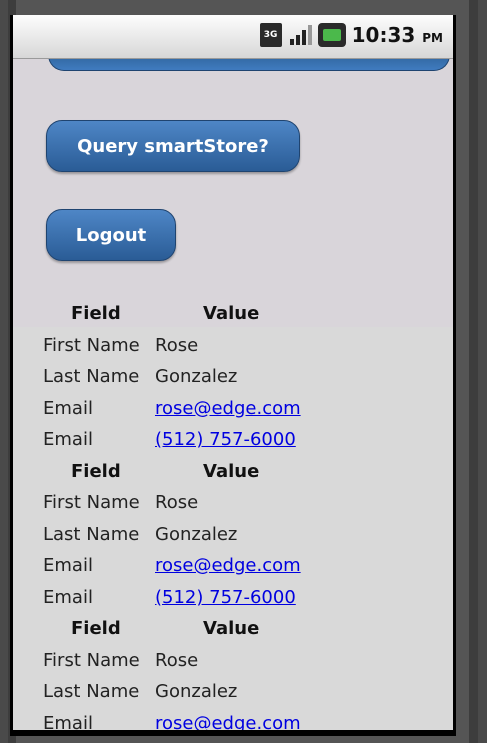 Image resolution: width=487 pixels, height=743 pixels. I want to click on frame-edge-right, so click(473, 371).